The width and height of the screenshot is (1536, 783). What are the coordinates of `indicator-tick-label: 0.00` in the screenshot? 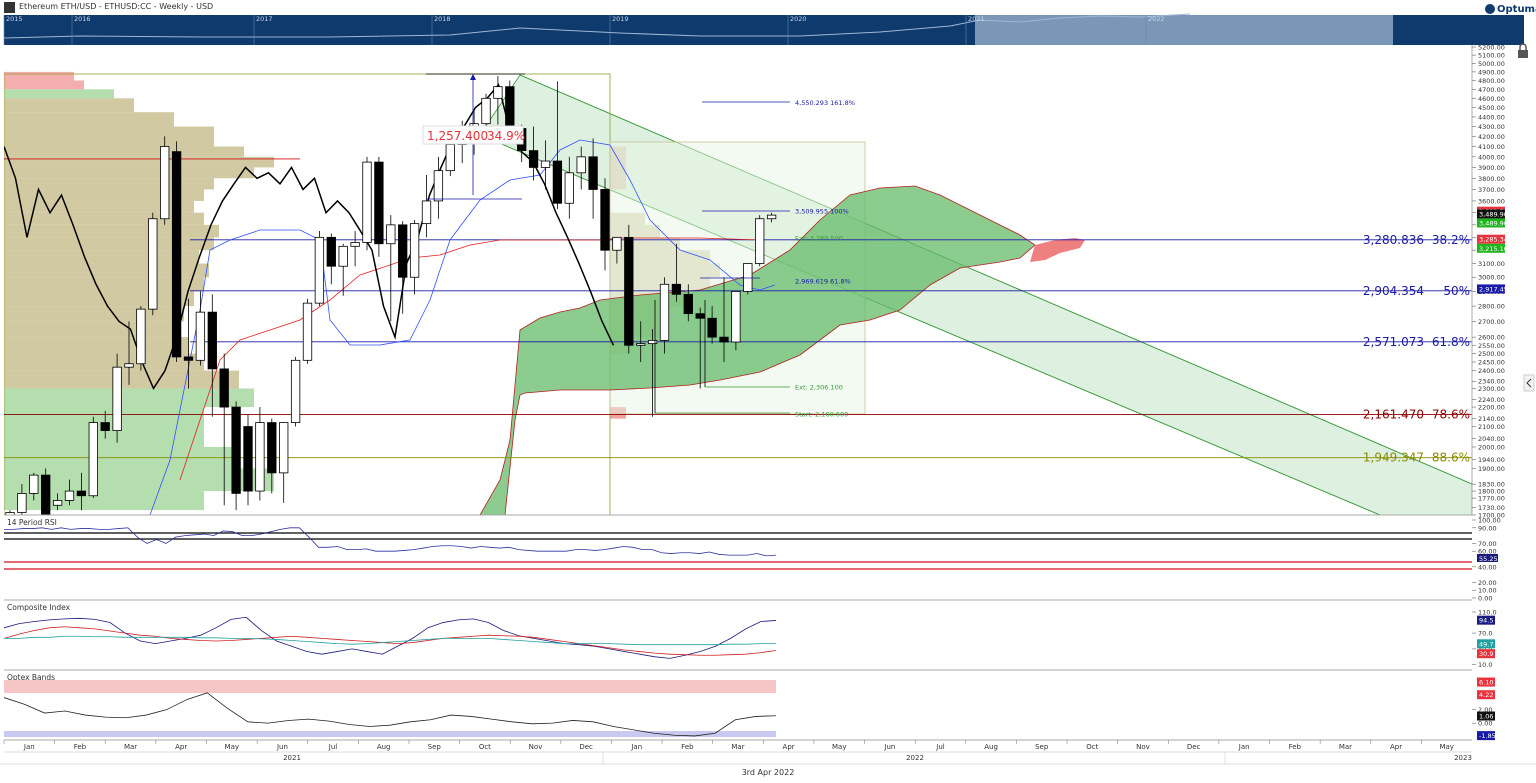 It's located at (1485, 724).